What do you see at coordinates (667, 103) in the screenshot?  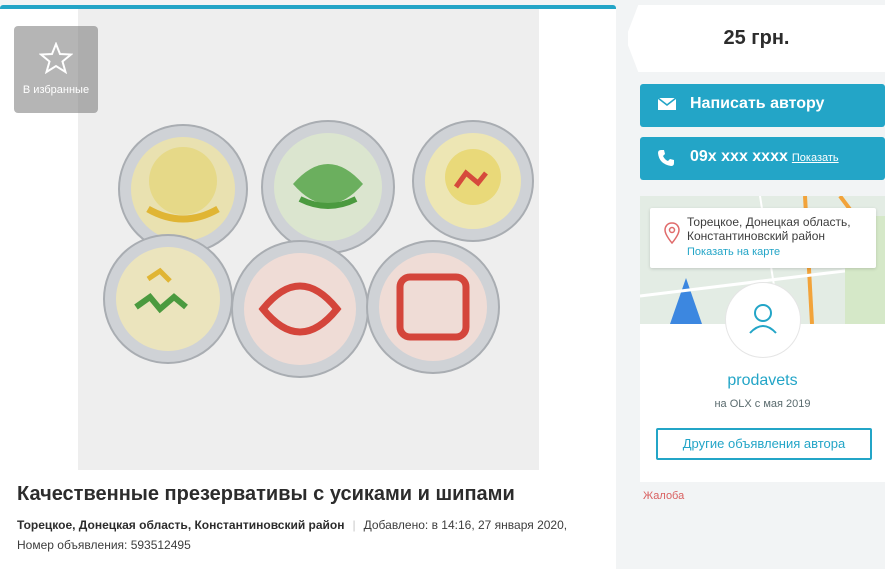 I see `envelope-icon` at bounding box center [667, 103].